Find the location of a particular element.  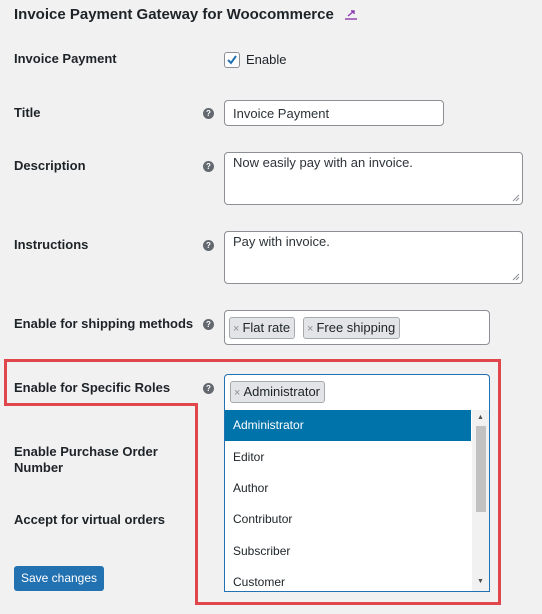

title-input: Invoice Payment is located at coordinates (334, 113).